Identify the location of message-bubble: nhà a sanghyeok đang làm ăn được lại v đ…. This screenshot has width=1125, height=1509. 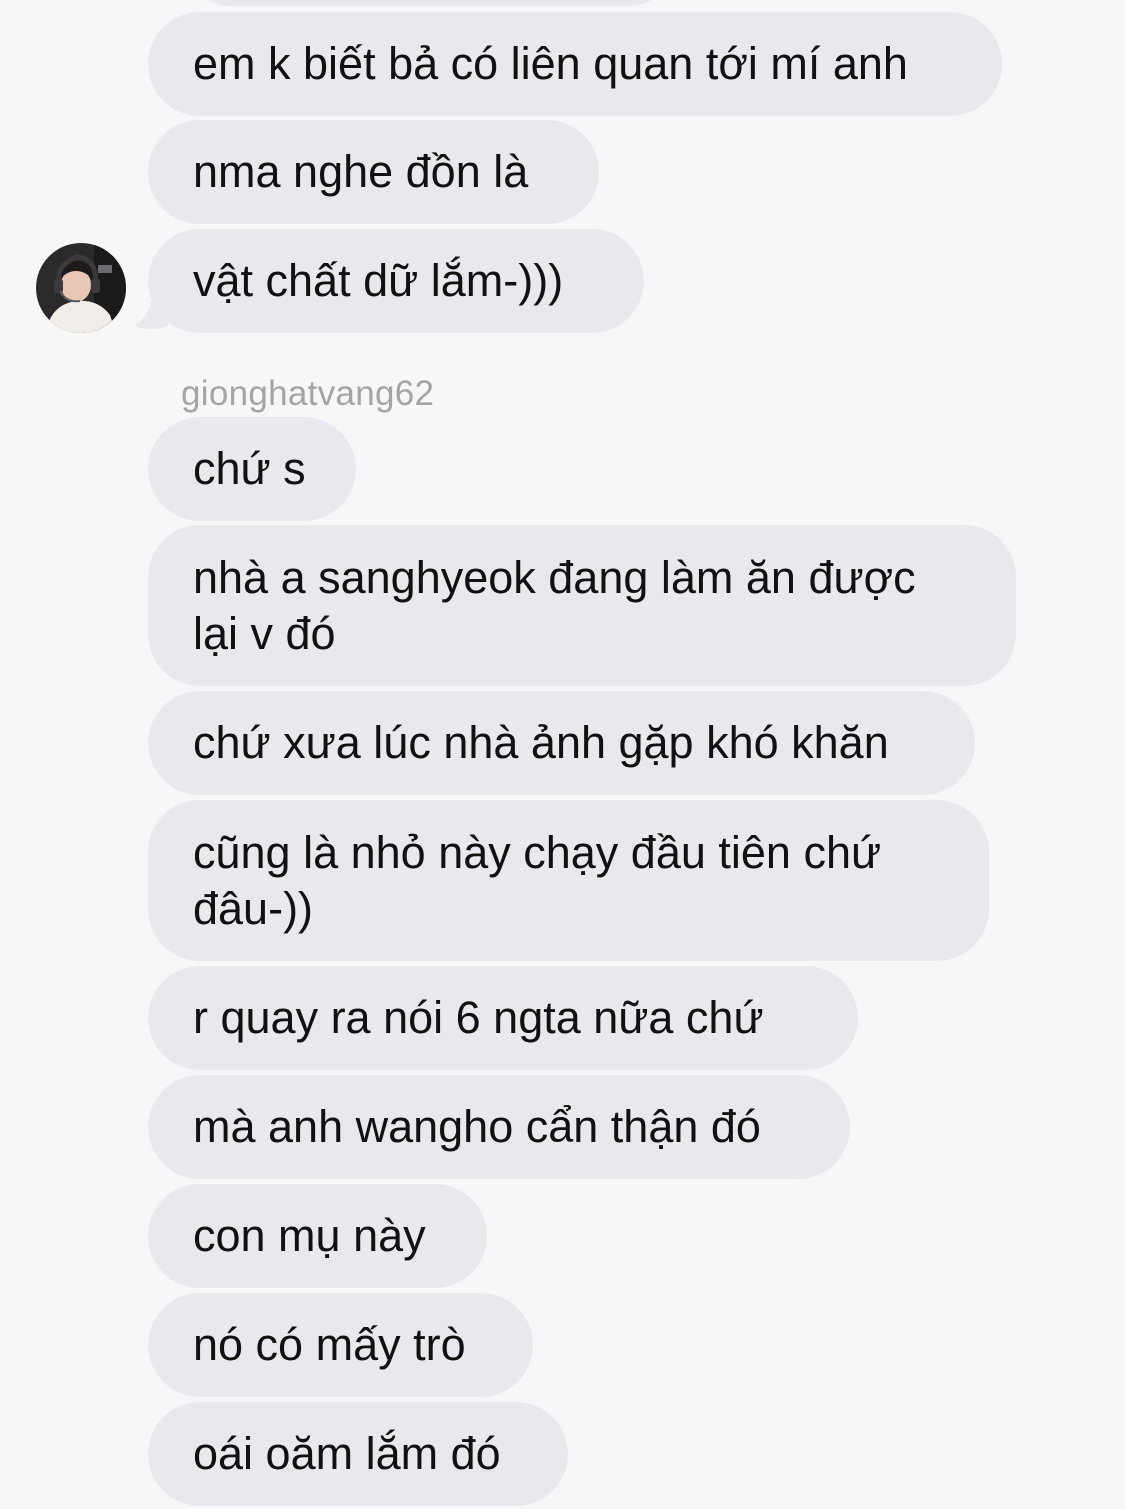
(582, 605).